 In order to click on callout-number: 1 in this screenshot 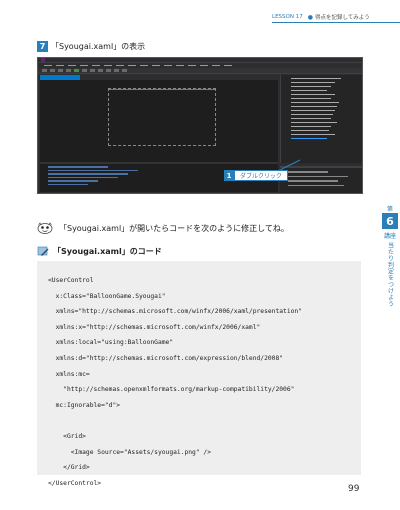, I will do `click(229, 175)`.